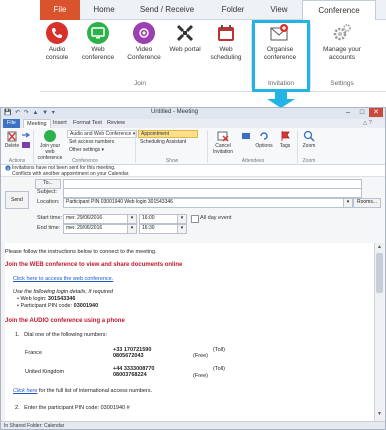 Image resolution: width=386 pixels, height=430 pixels. Describe the element at coordinates (195, 219) in the screenshot. I see `all-day-checkbox` at that location.